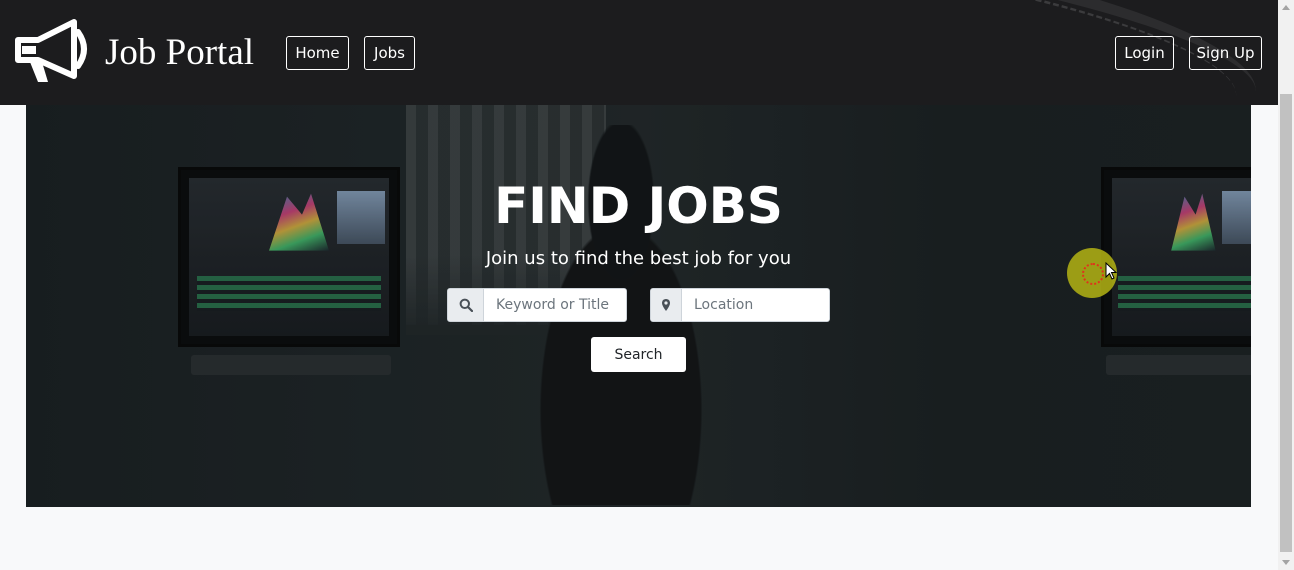 The height and width of the screenshot is (570, 1294). What do you see at coordinates (1225, 53) in the screenshot?
I see `signup-button: Sign Up` at bounding box center [1225, 53].